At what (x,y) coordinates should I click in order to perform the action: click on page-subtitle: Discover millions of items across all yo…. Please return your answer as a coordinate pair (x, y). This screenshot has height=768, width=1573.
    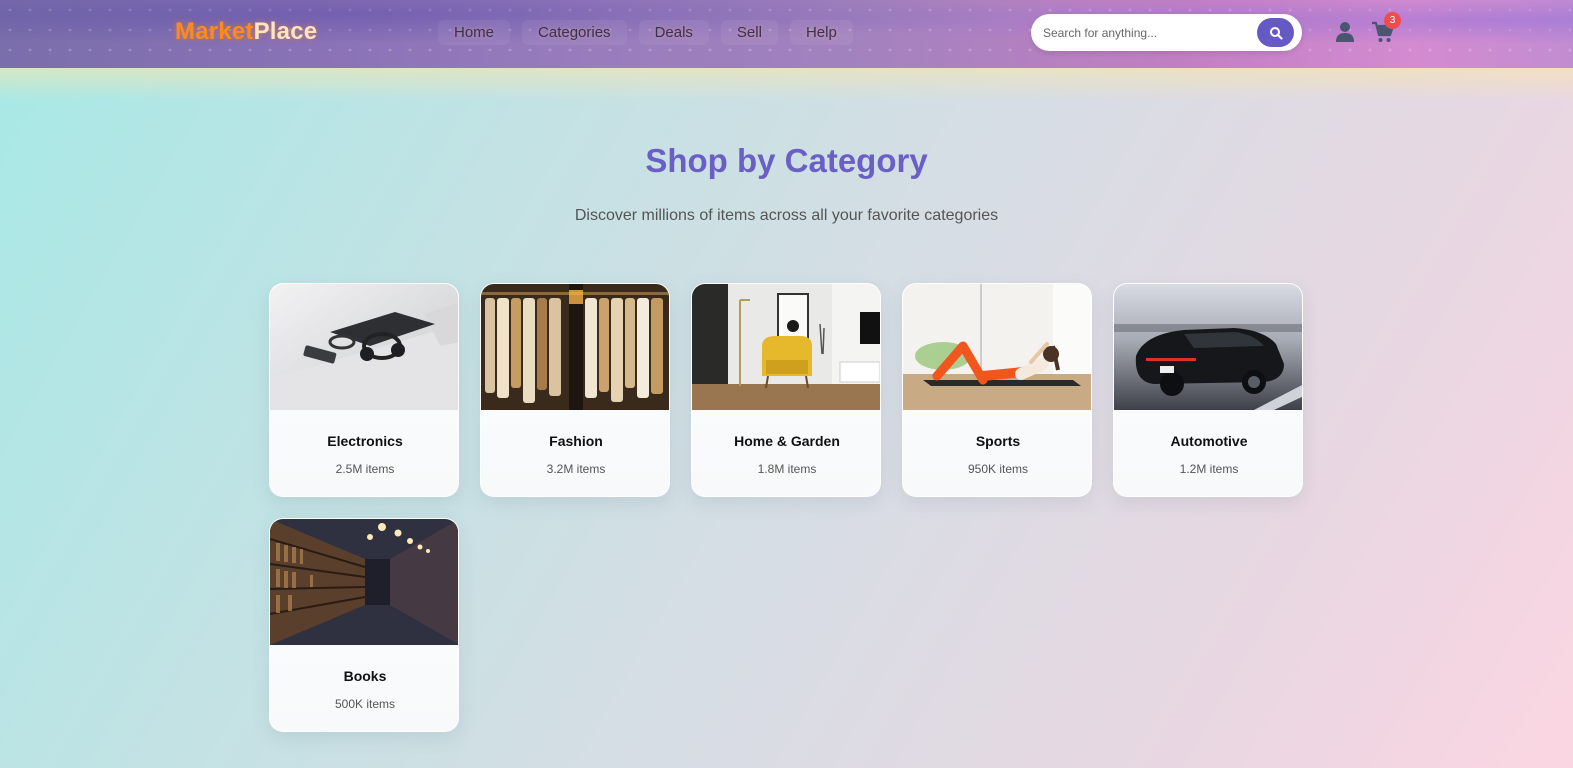
    Looking at the image, I should click on (786, 215).